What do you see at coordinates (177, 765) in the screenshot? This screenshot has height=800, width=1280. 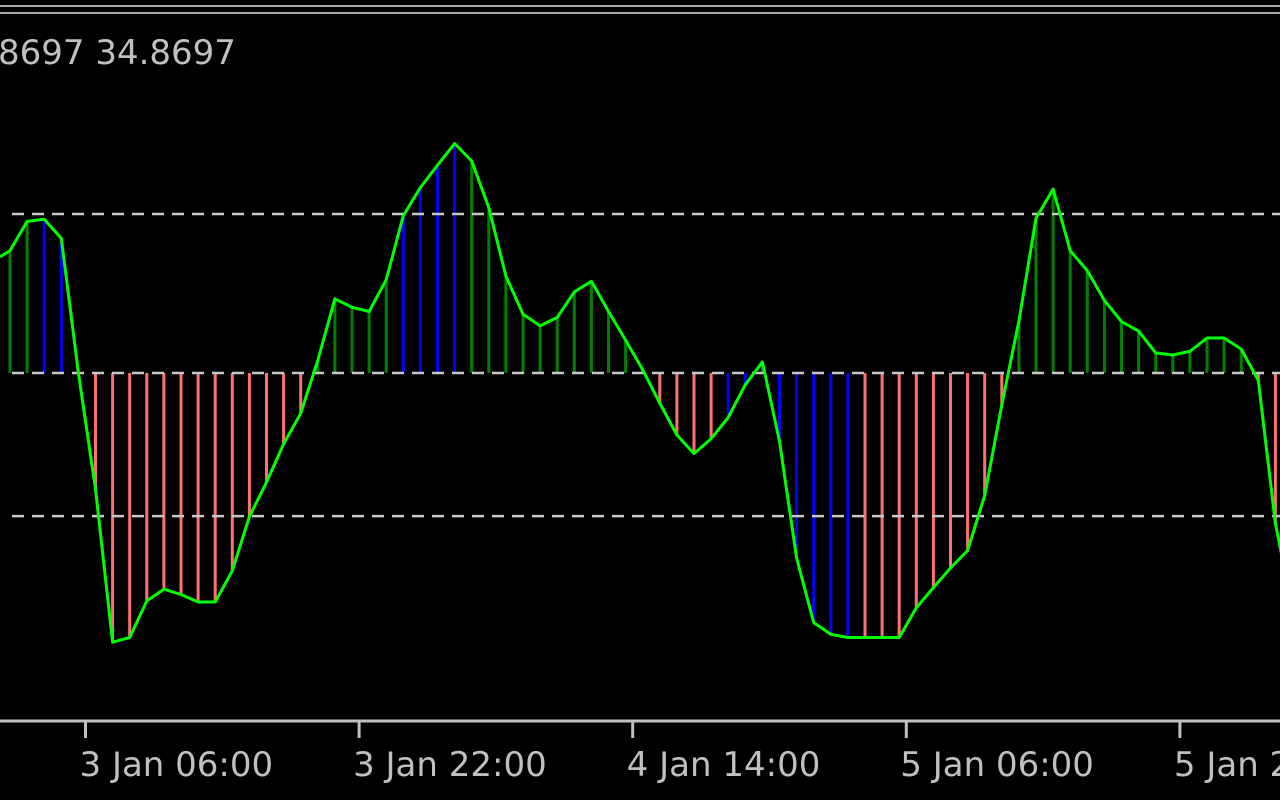 I see `x-tick-label: 3 Jan 06:00` at bounding box center [177, 765].